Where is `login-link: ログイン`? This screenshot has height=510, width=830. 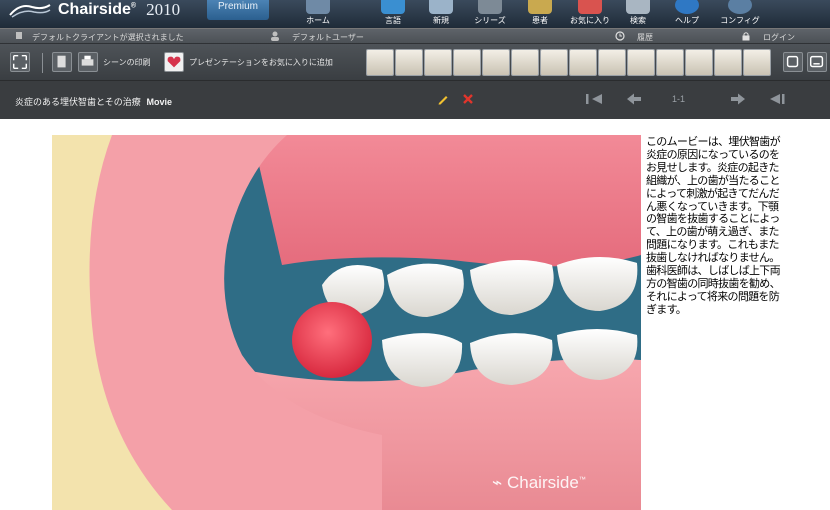
login-link: ログイン is located at coordinates (779, 37).